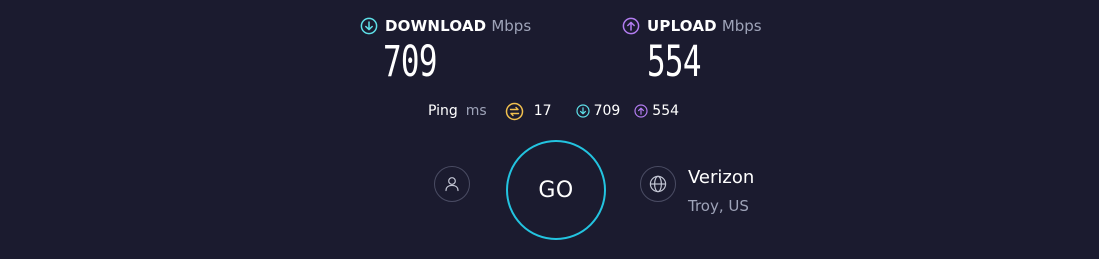 This screenshot has height=259, width=1099. Describe the element at coordinates (445, 50) in the screenshot. I see `download-metric: DOWNLOAD Mbps 709` at that location.